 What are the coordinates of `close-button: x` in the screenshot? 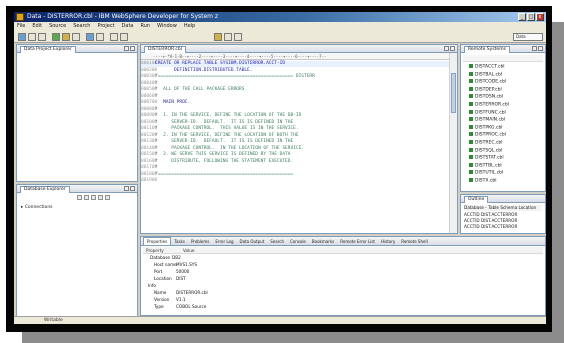 It's located at (540, 17).